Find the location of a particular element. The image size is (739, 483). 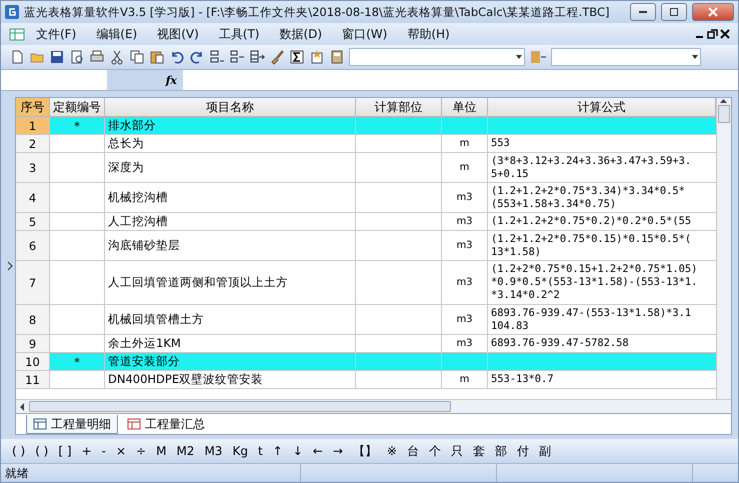

close-icon is located at coordinates (725, 34).